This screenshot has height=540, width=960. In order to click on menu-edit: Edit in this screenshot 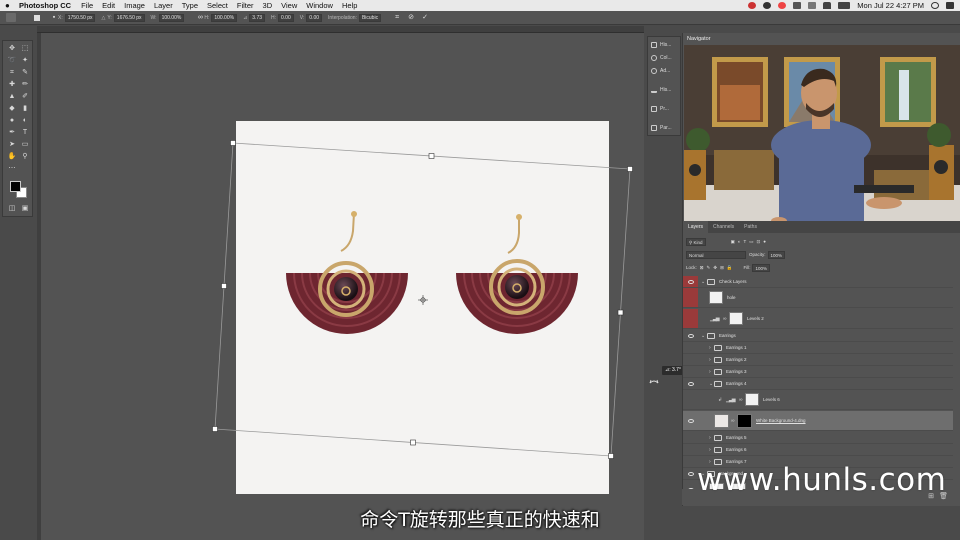, I will do `click(108, 5)`.